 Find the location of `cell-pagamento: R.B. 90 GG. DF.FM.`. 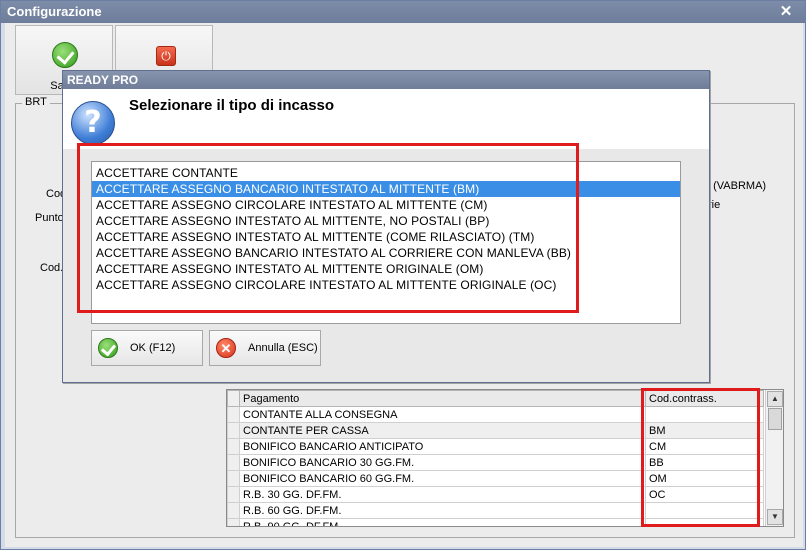

cell-pagamento: R.B. 90 GG. DF.FM. is located at coordinates (442, 522).